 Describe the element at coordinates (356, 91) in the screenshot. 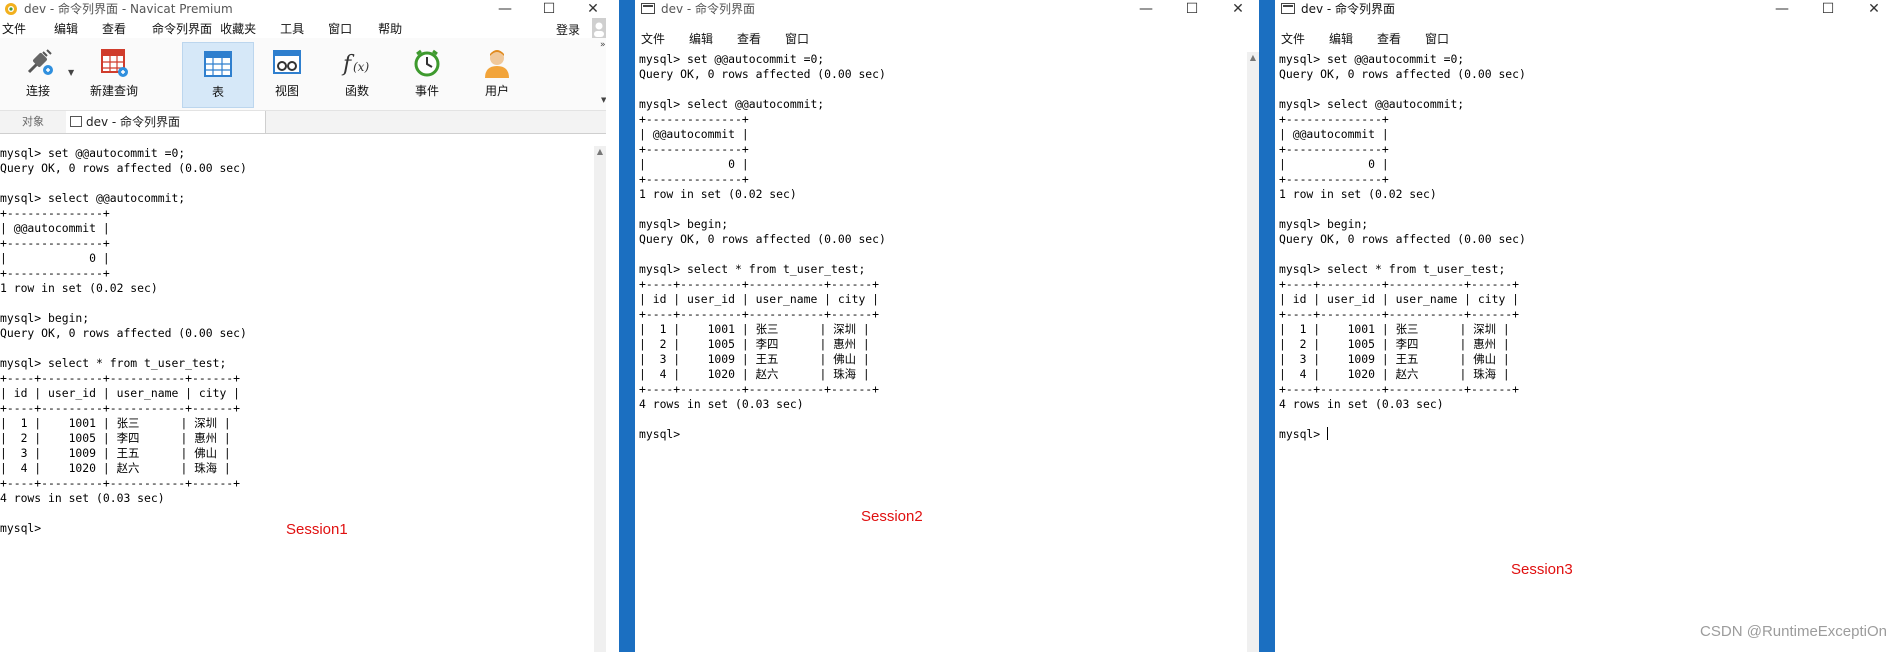

I see `function-label: 函数` at that location.